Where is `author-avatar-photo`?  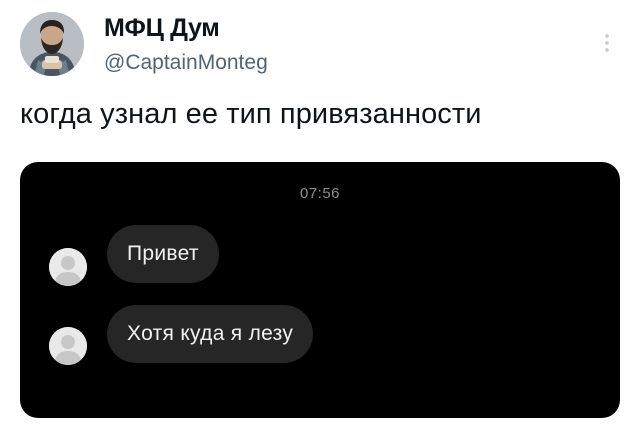
author-avatar-photo is located at coordinates (52, 44).